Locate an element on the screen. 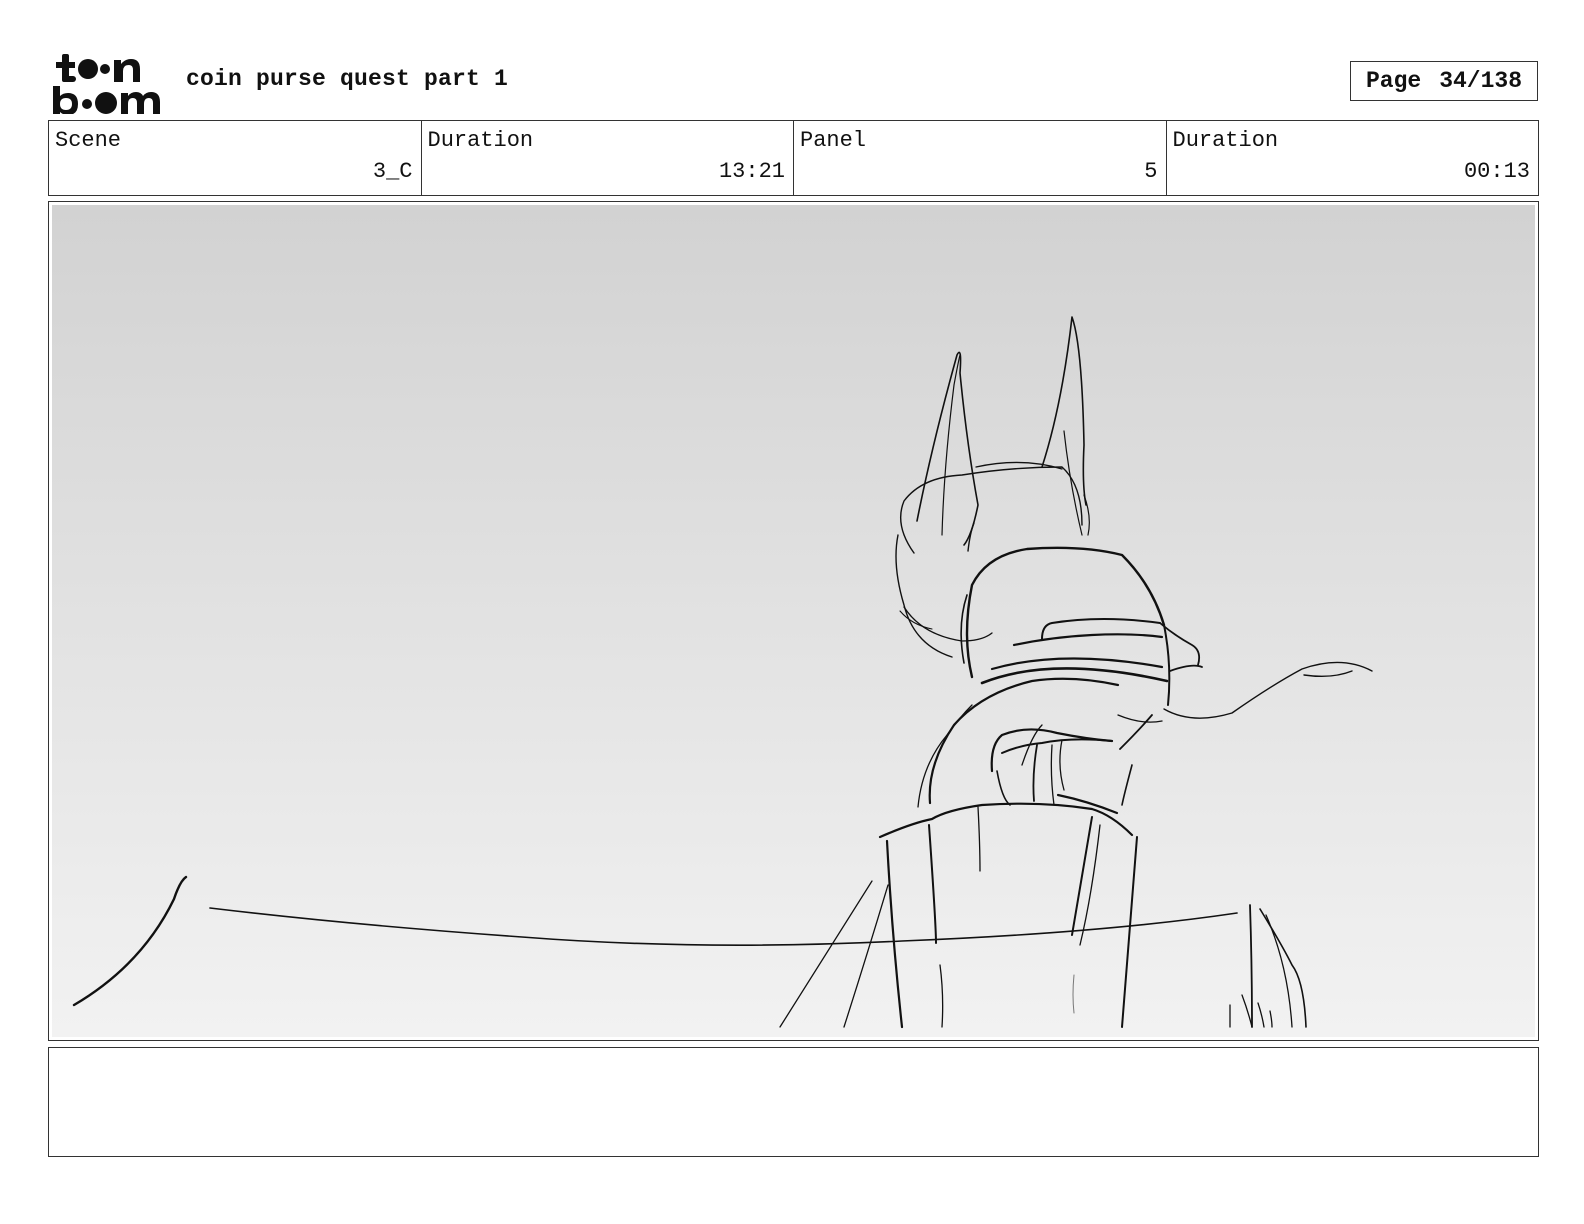  page-number: 34/138 is located at coordinates (1481, 81).